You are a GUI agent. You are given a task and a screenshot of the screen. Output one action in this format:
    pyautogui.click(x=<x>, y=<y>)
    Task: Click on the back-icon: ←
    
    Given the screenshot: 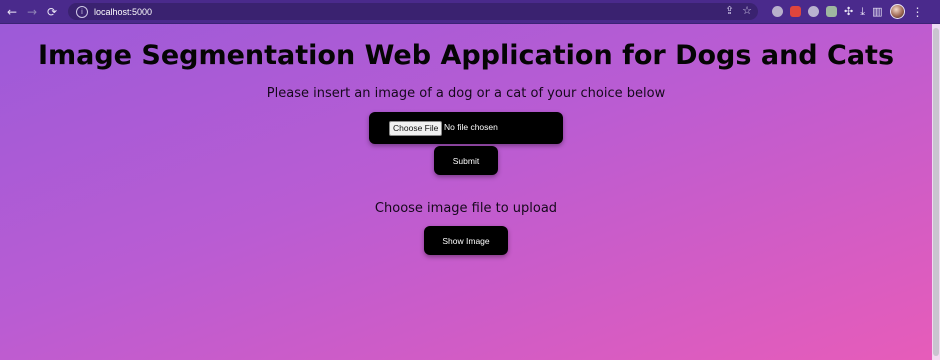 What is the action you would take?
    pyautogui.click(x=12, y=12)
    